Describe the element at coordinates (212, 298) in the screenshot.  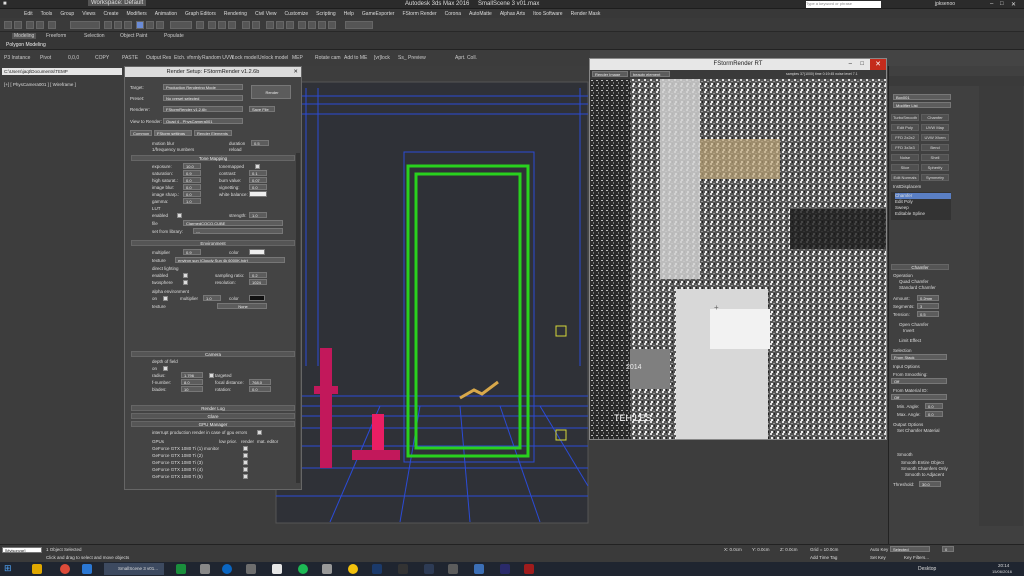
I see `alpha-mult-input: 1.0` at that location.